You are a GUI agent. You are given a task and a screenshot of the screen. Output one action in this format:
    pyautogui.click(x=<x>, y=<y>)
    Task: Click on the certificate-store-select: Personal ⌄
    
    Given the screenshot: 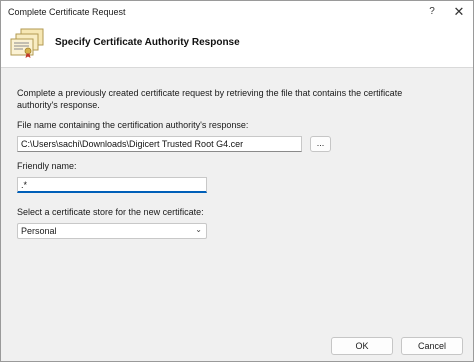 What is the action you would take?
    pyautogui.click(x=112, y=231)
    